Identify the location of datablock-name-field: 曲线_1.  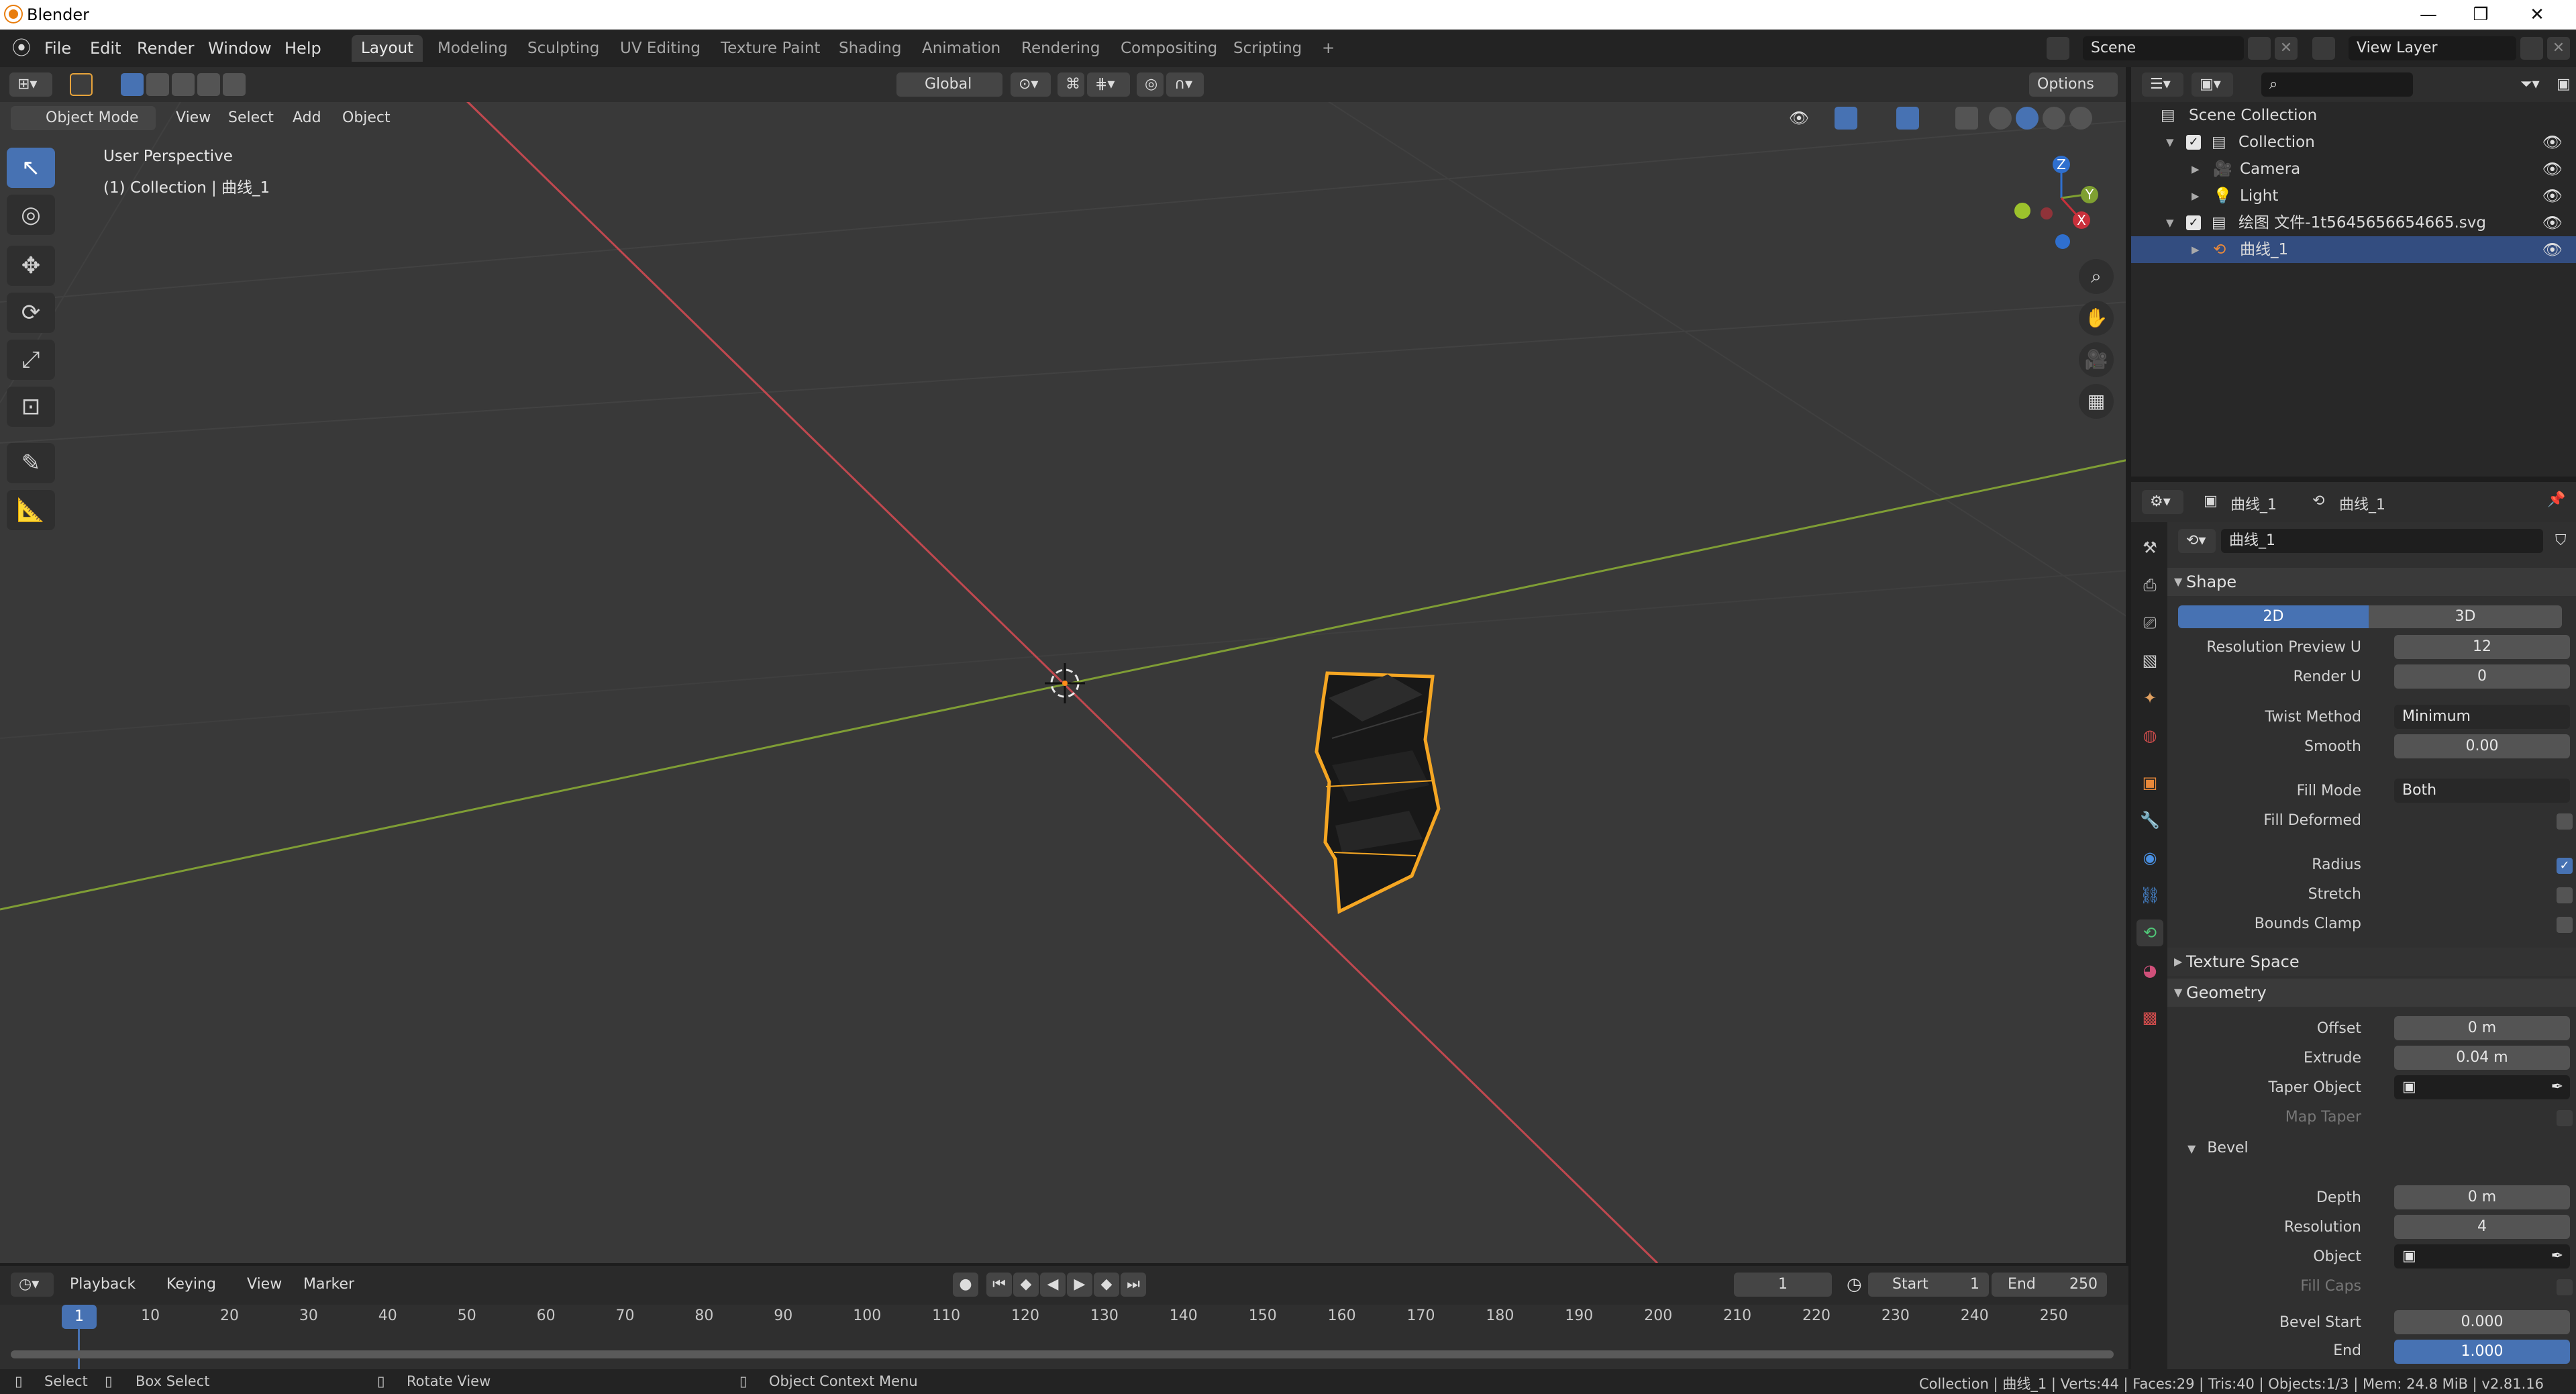
(2382, 541).